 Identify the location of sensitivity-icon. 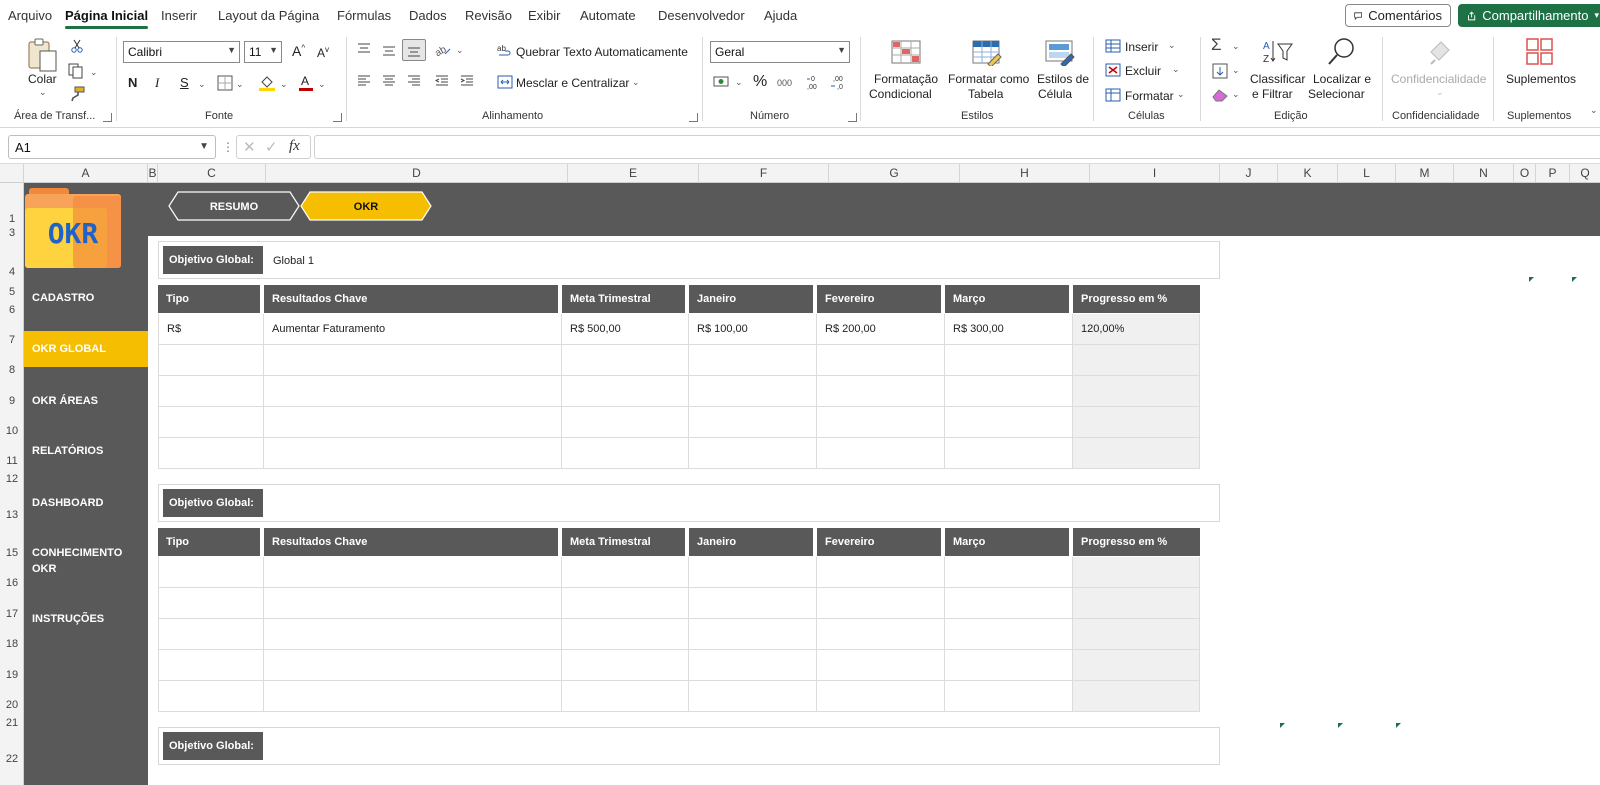
(1440, 52).